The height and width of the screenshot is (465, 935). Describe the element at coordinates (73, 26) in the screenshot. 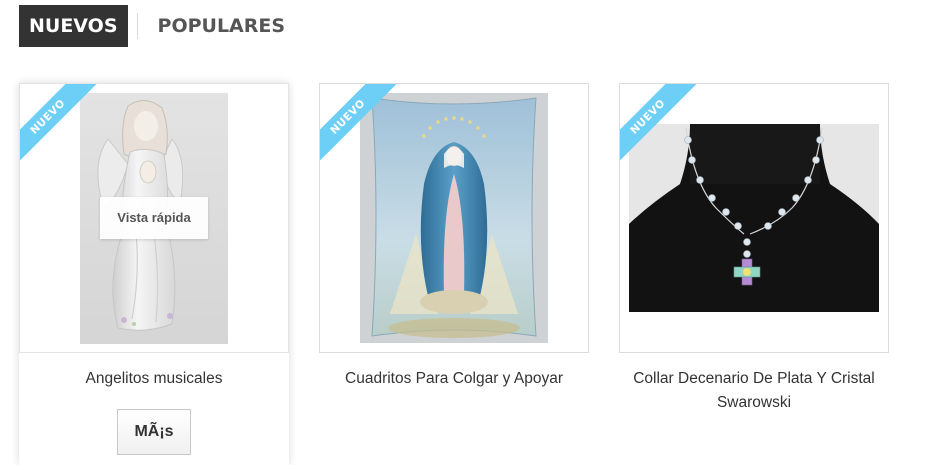

I see `tab-nuevos: NUEVOS` at that location.